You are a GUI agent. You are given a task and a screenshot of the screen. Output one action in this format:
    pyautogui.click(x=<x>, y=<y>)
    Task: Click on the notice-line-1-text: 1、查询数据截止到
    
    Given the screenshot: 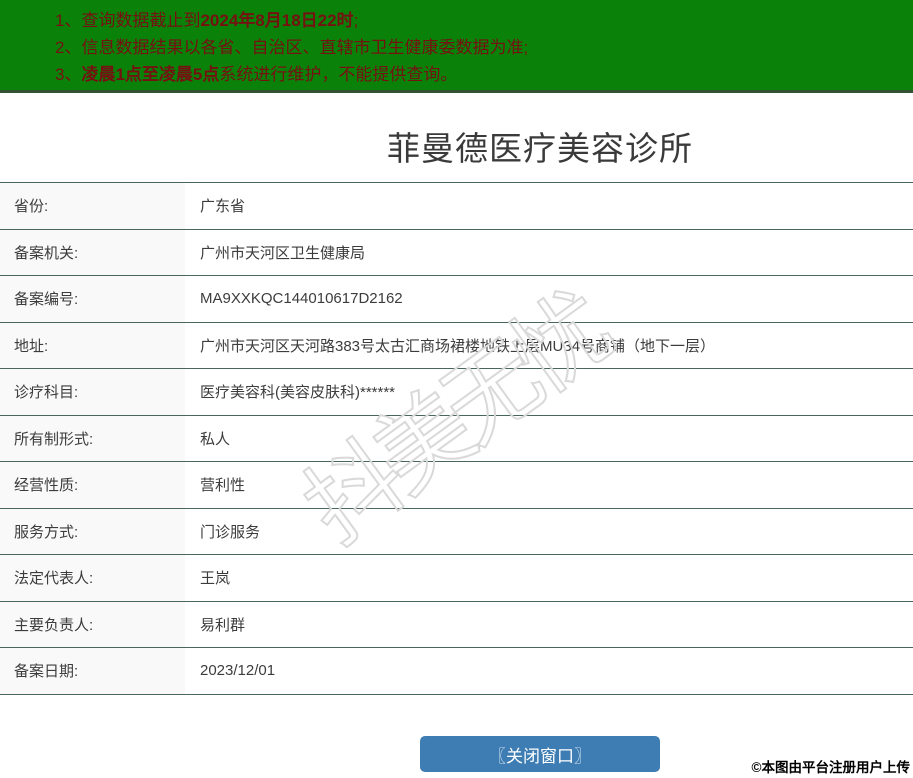 What is the action you would take?
    pyautogui.click(x=128, y=20)
    